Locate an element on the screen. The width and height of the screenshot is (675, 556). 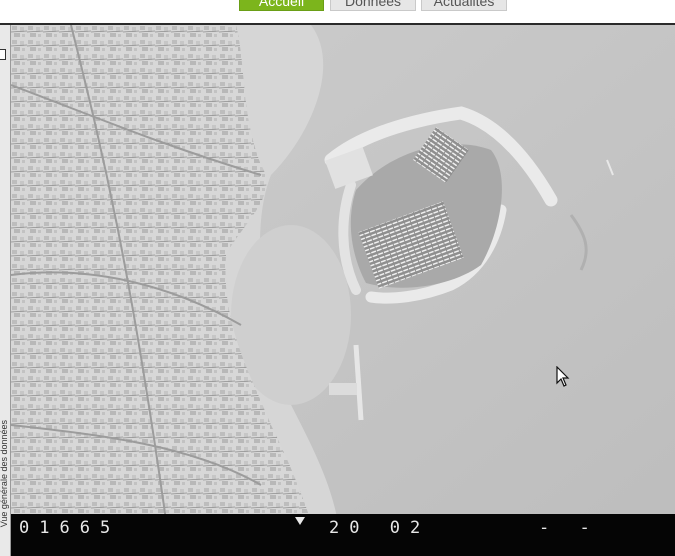
photo-data-strip: 01665 20 02 - - is located at coordinates (343, 535).